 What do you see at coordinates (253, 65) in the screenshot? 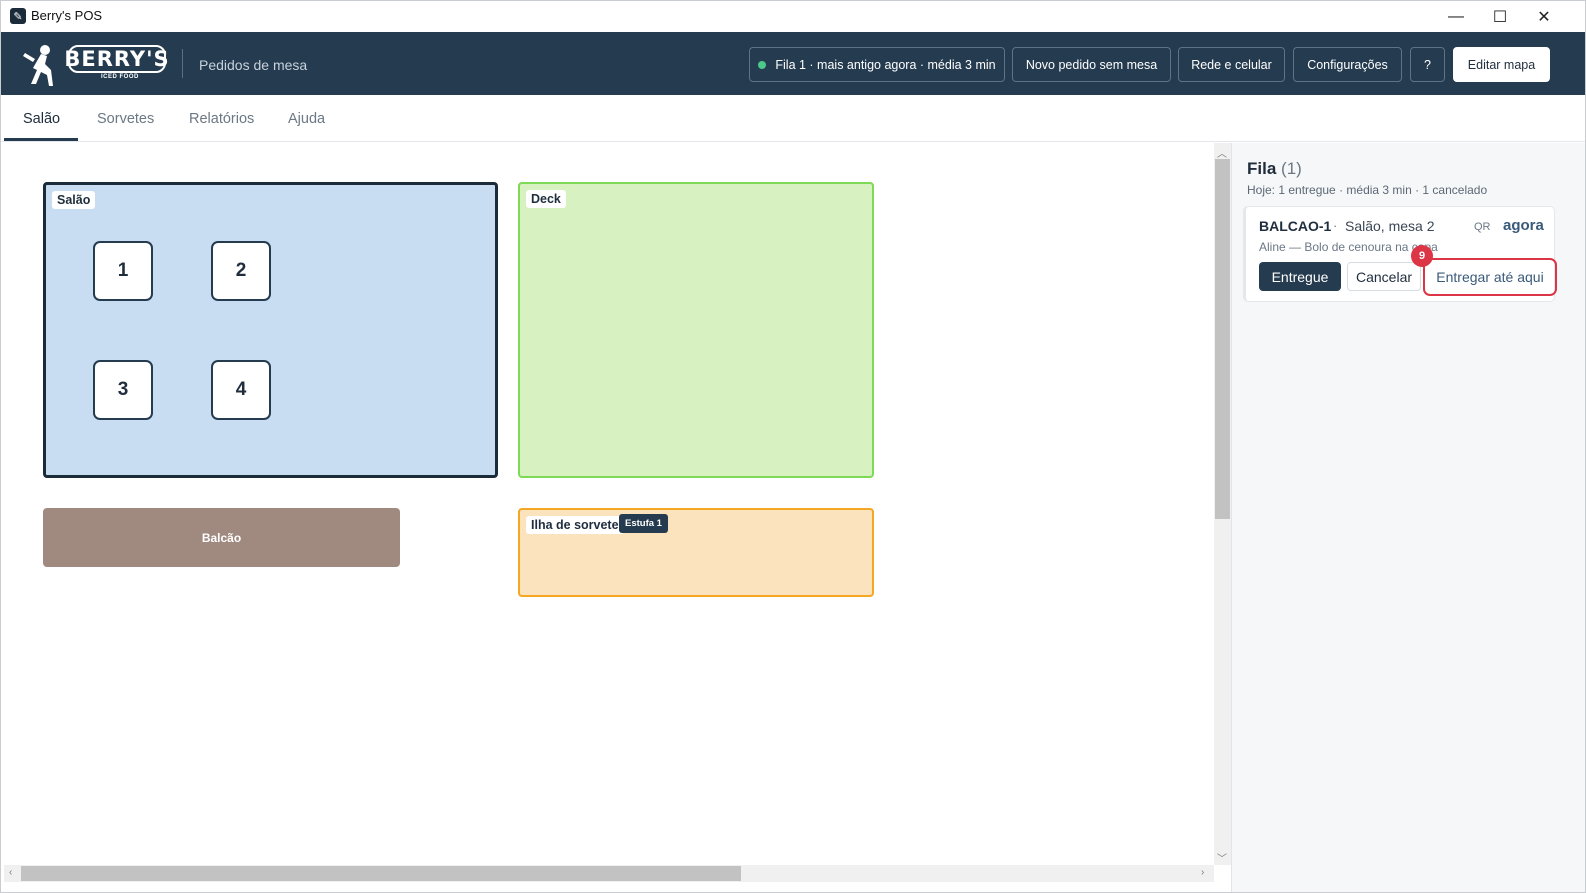
I see `header-subtitle: Pedidos de mesa` at bounding box center [253, 65].